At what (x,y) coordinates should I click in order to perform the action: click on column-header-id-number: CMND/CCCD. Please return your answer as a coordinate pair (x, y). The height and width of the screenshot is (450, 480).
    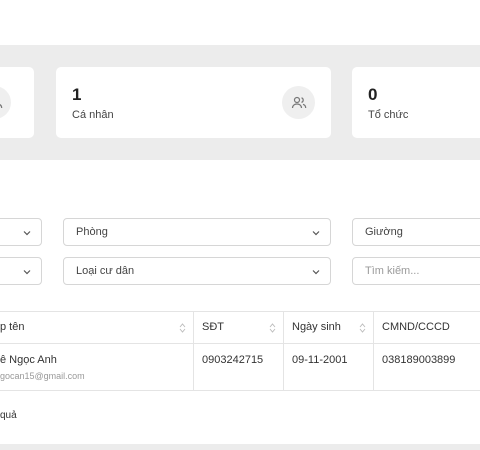
    Looking at the image, I should click on (427, 328).